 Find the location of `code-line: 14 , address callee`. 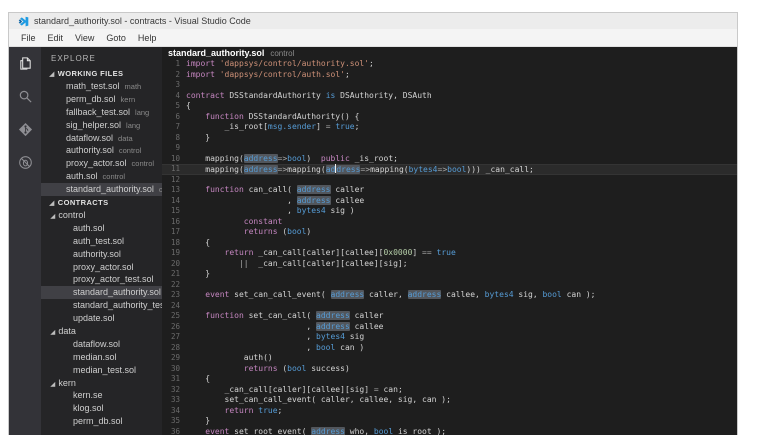

code-line: 14 , address callee is located at coordinates (449, 201).